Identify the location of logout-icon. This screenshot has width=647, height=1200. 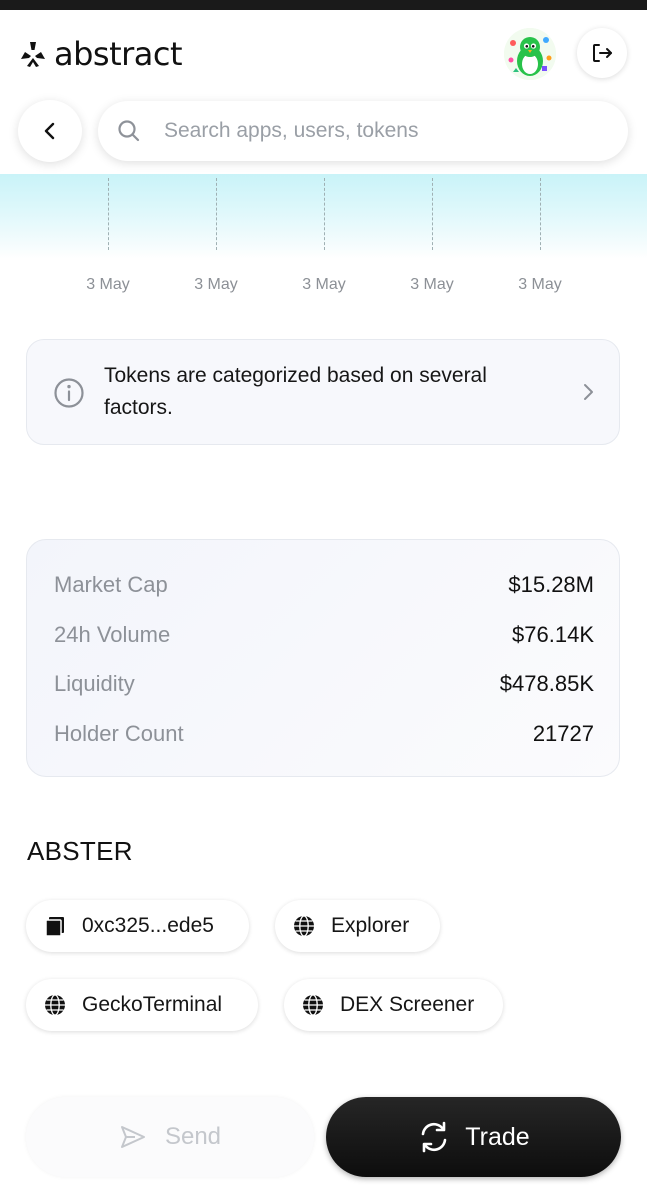
(602, 53).